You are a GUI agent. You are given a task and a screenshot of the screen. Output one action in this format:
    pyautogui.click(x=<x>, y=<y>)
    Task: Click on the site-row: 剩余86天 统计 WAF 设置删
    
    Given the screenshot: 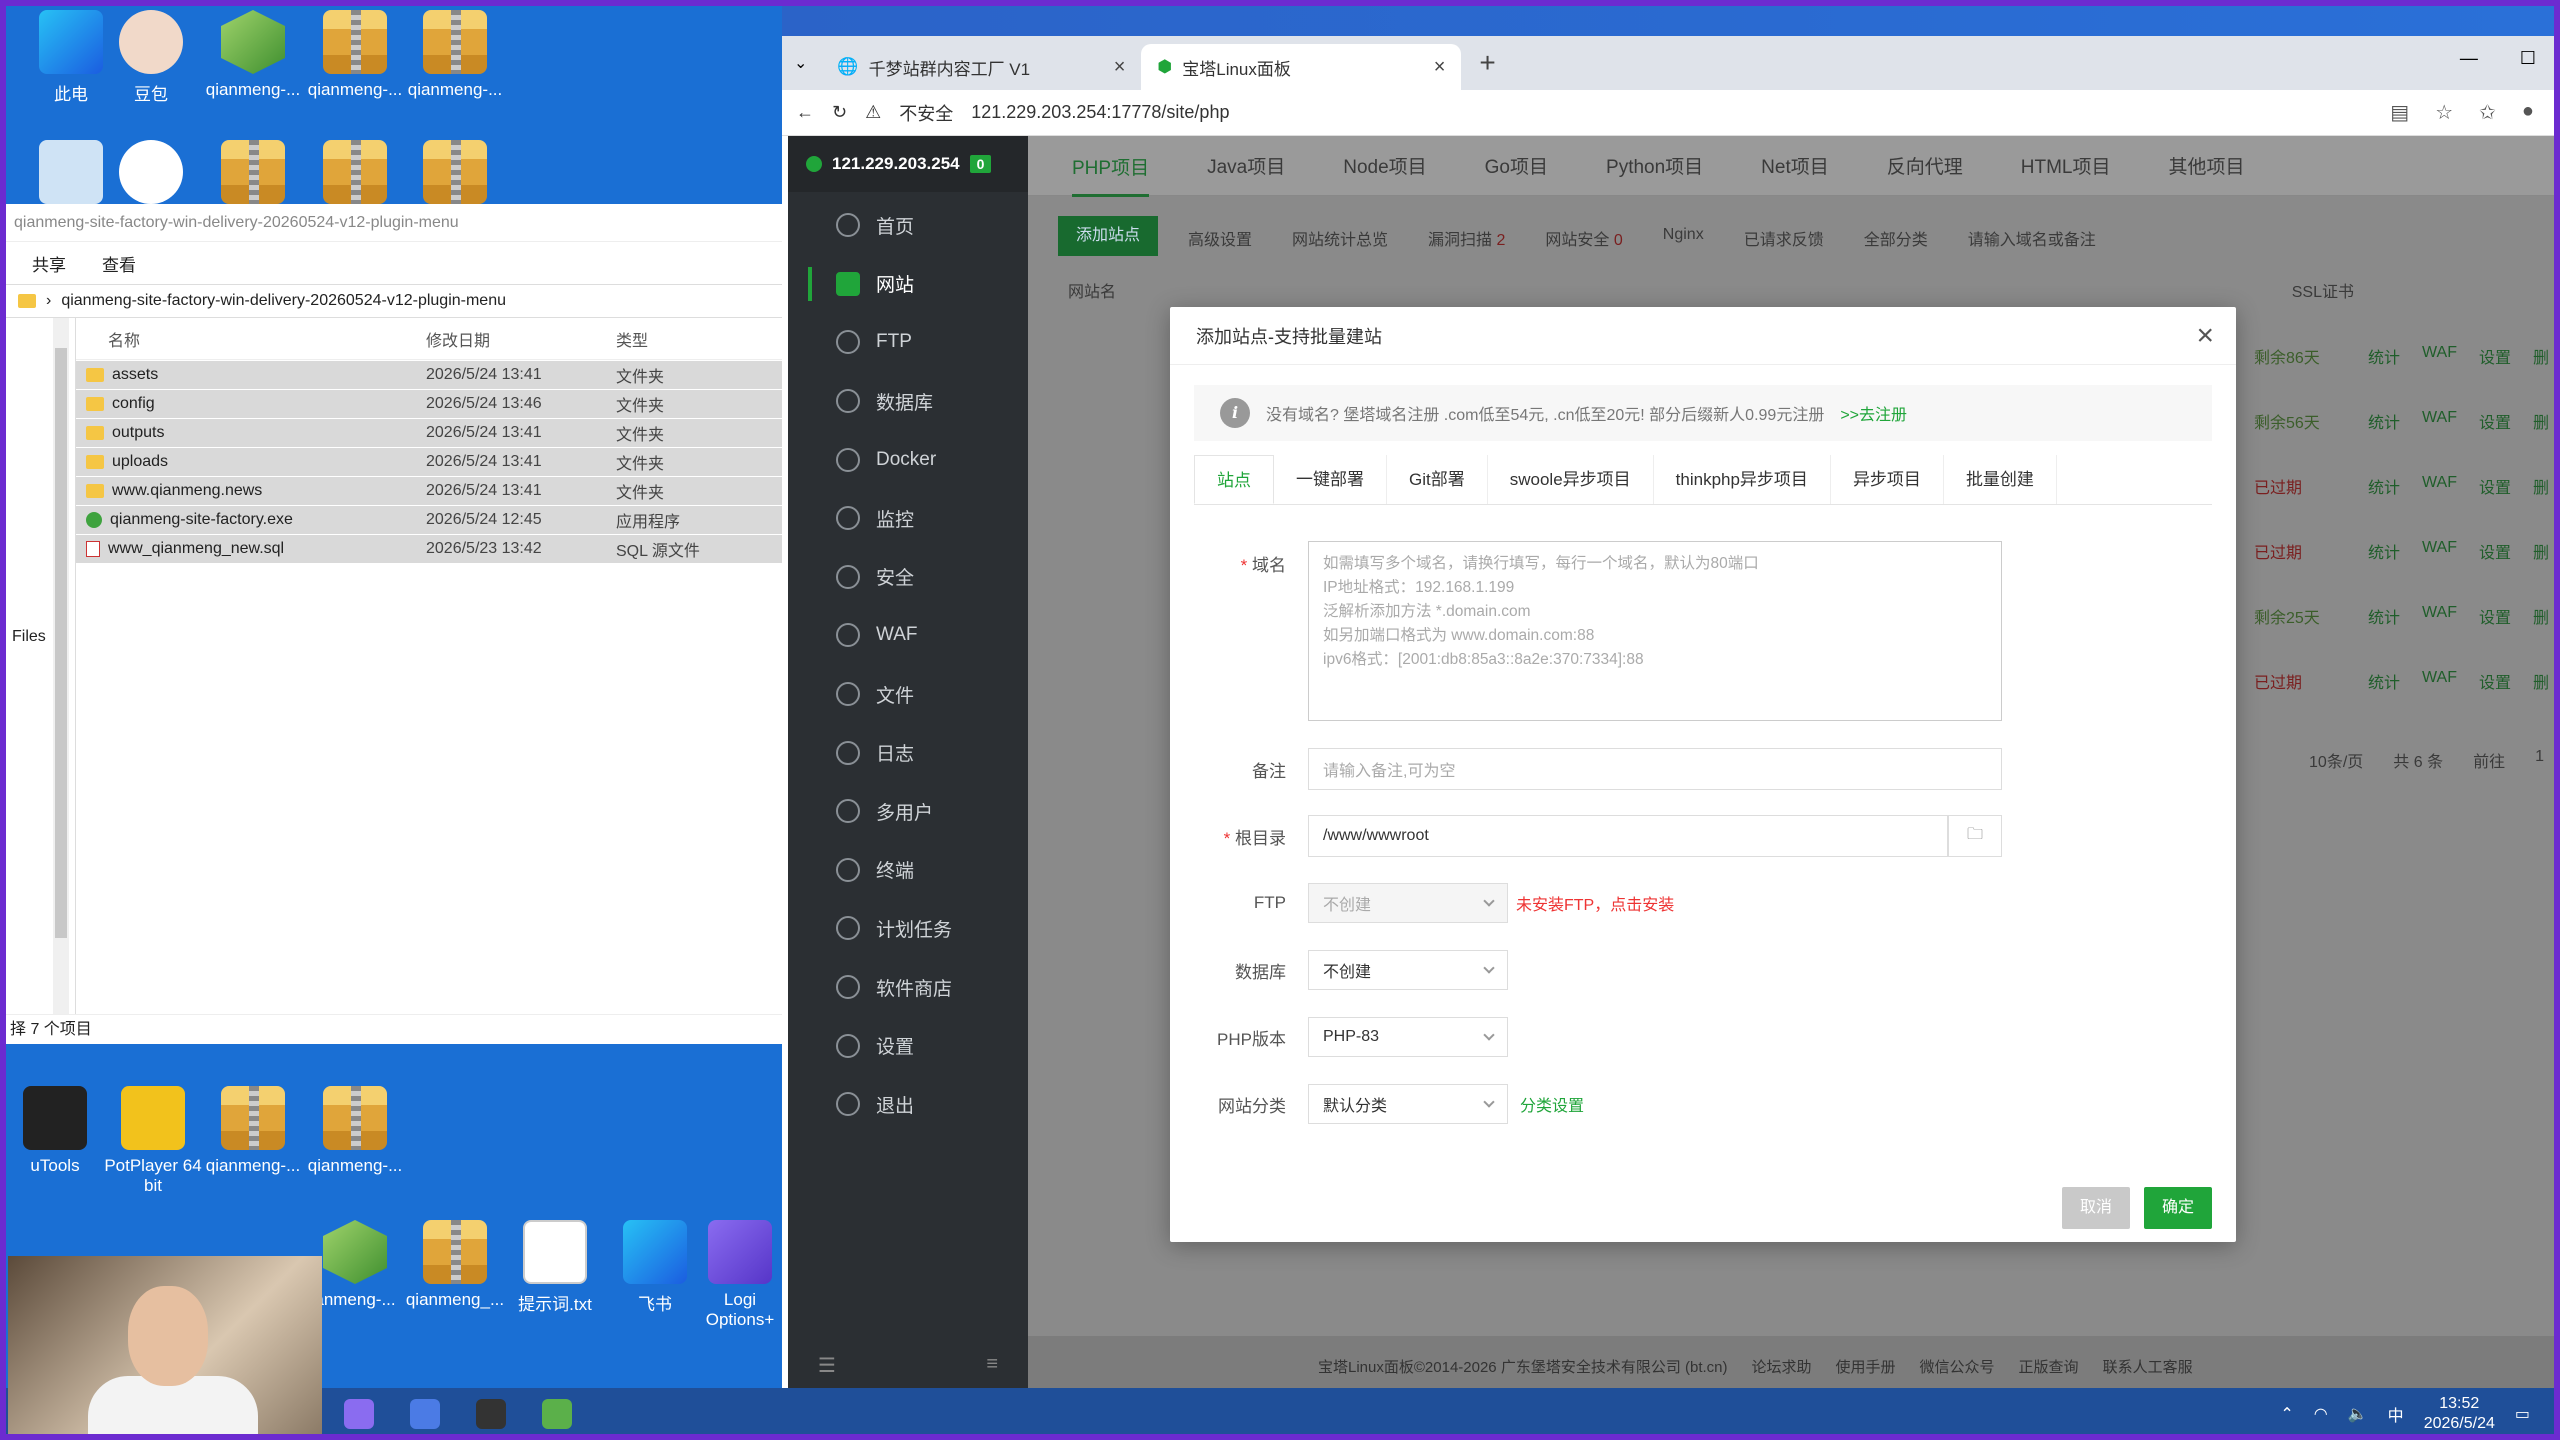 What is the action you would take?
    pyautogui.click(x=2404, y=356)
    